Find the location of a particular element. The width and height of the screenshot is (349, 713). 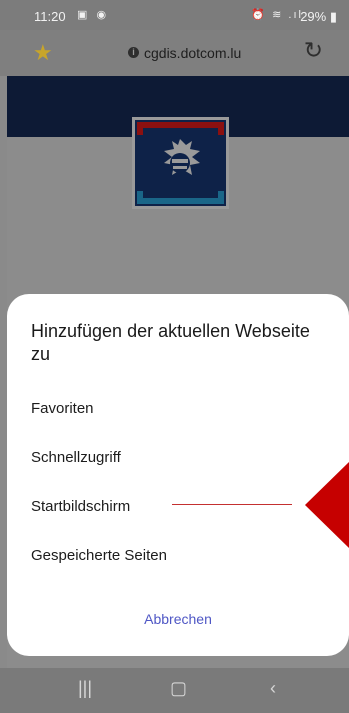

sheet-title: Hinzufügen der aktuellen Webseite zu is located at coordinates (170, 342).